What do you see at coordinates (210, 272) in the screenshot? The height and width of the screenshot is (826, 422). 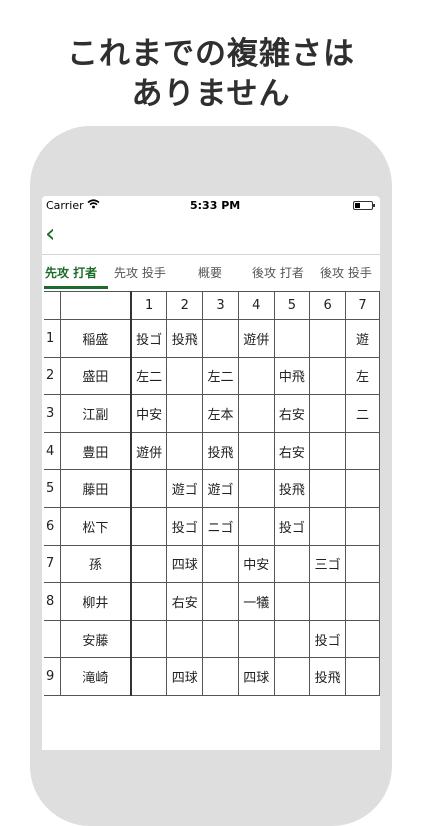 I see `tab-summary: 概要` at bounding box center [210, 272].